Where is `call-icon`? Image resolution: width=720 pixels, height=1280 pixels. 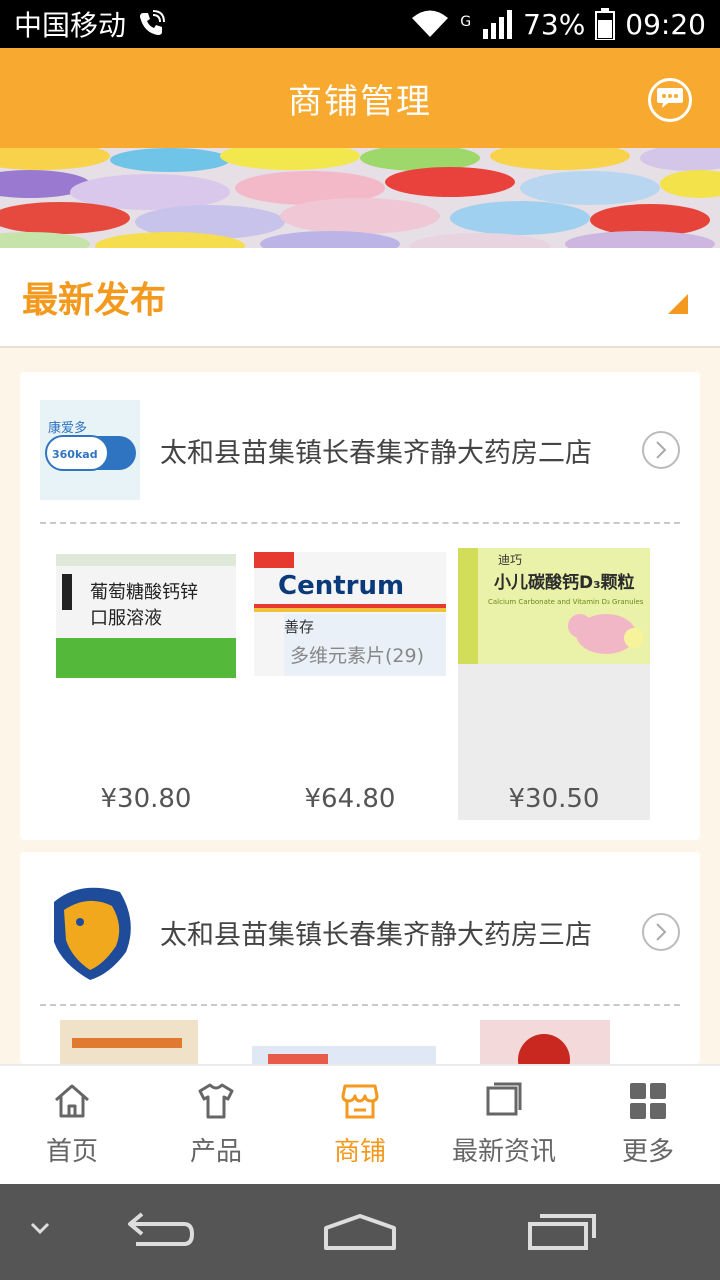
call-icon is located at coordinates (151, 24).